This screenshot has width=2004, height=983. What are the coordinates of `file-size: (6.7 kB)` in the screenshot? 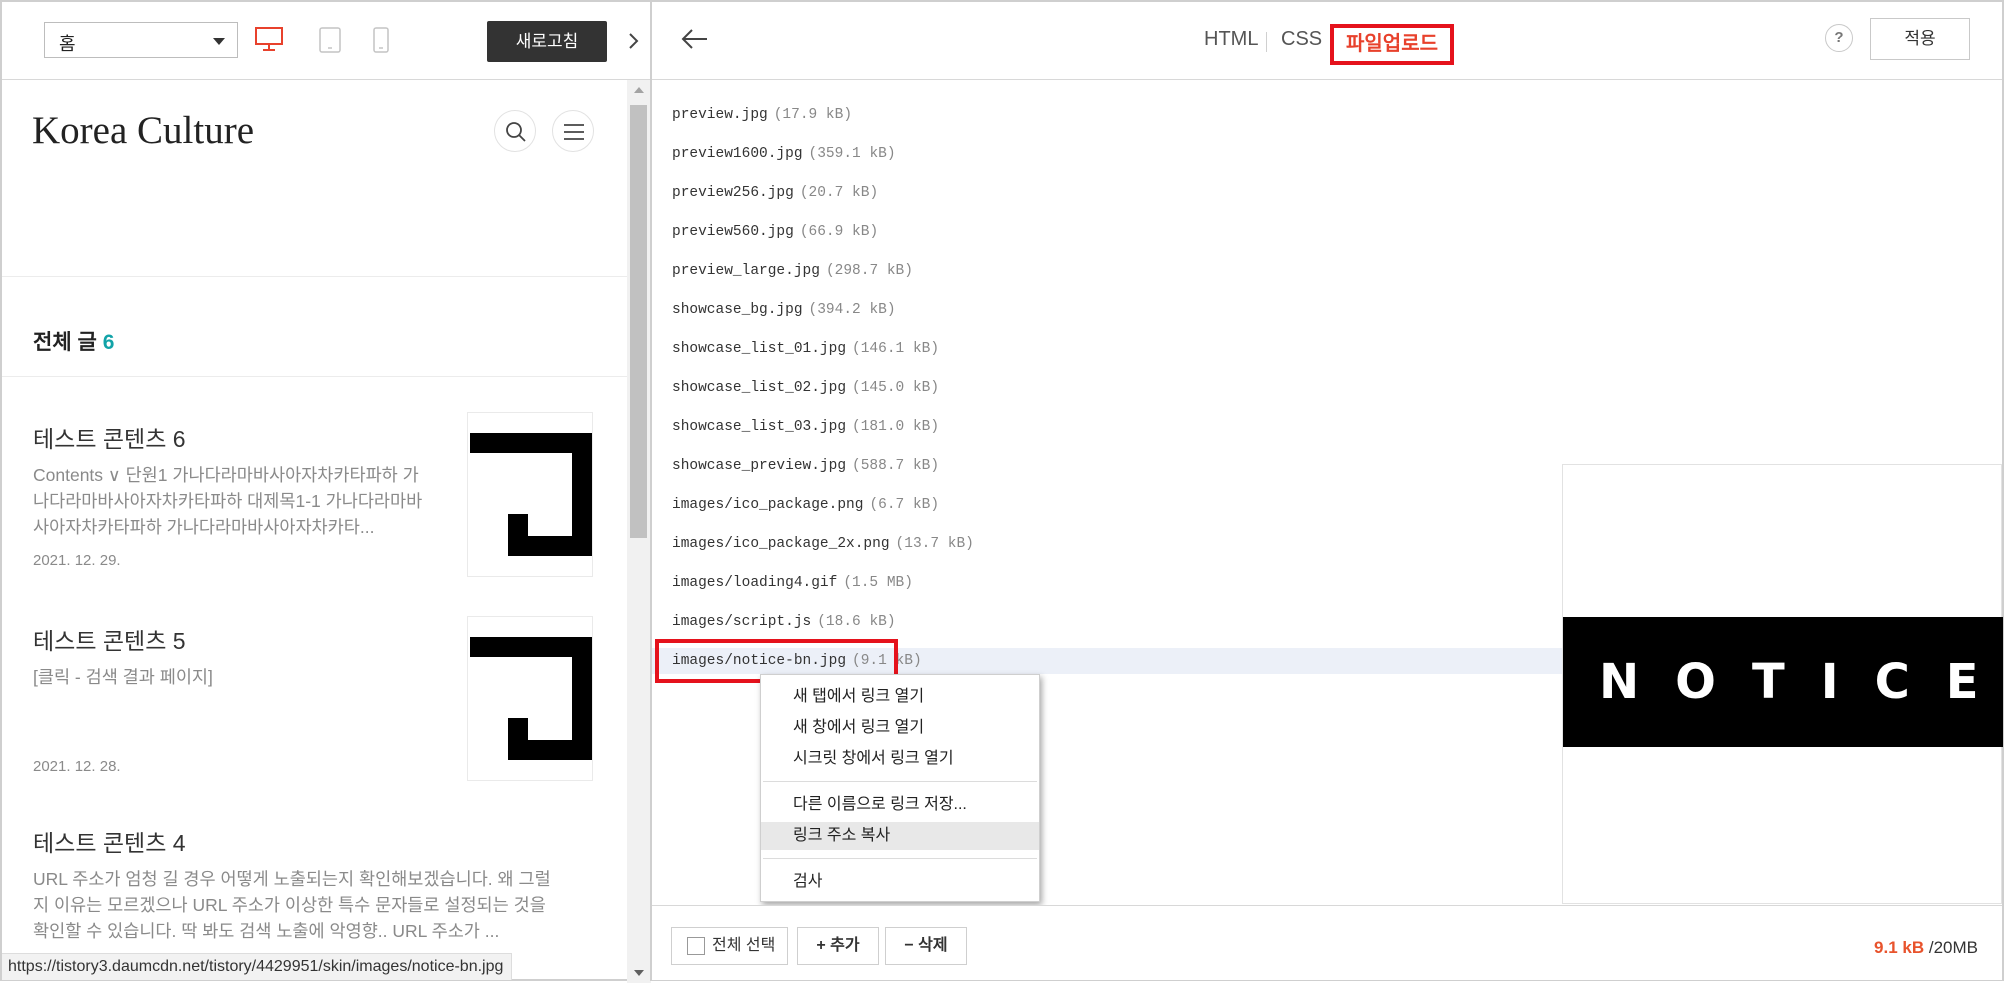 It's located at (904, 505).